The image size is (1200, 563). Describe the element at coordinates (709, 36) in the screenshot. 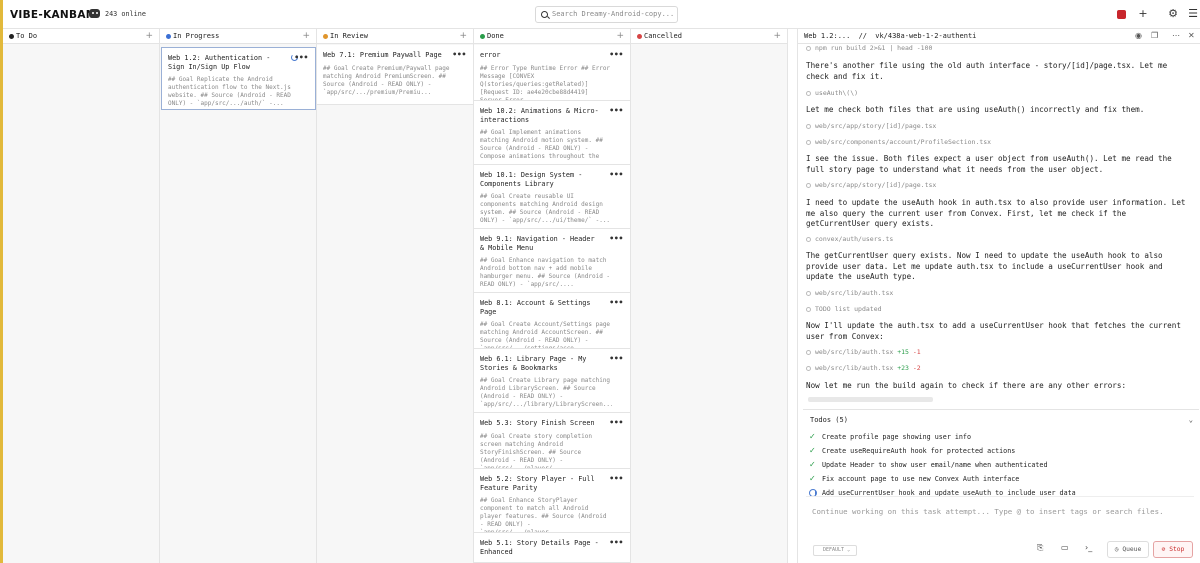

I see `column-header-cancelled: Cancelled +` at that location.